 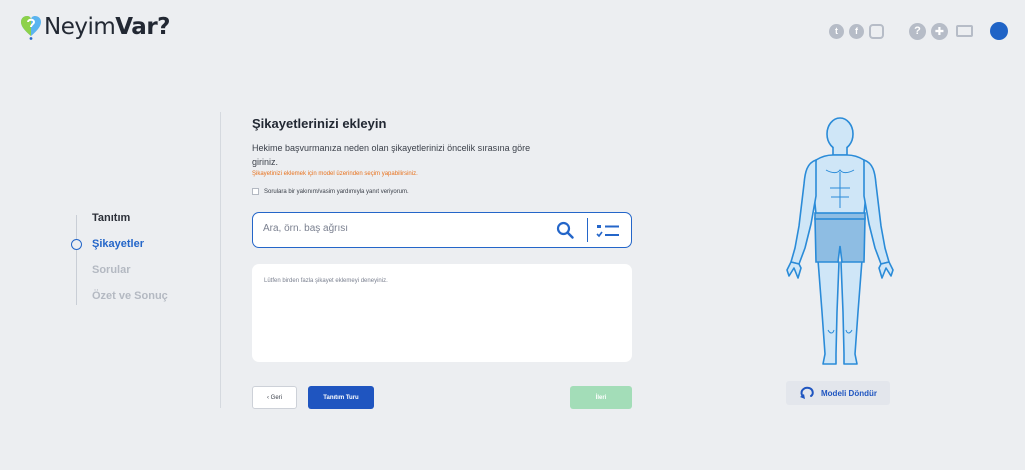 I want to click on rotate-model-button: Modeli Döndür, so click(x=838, y=393).